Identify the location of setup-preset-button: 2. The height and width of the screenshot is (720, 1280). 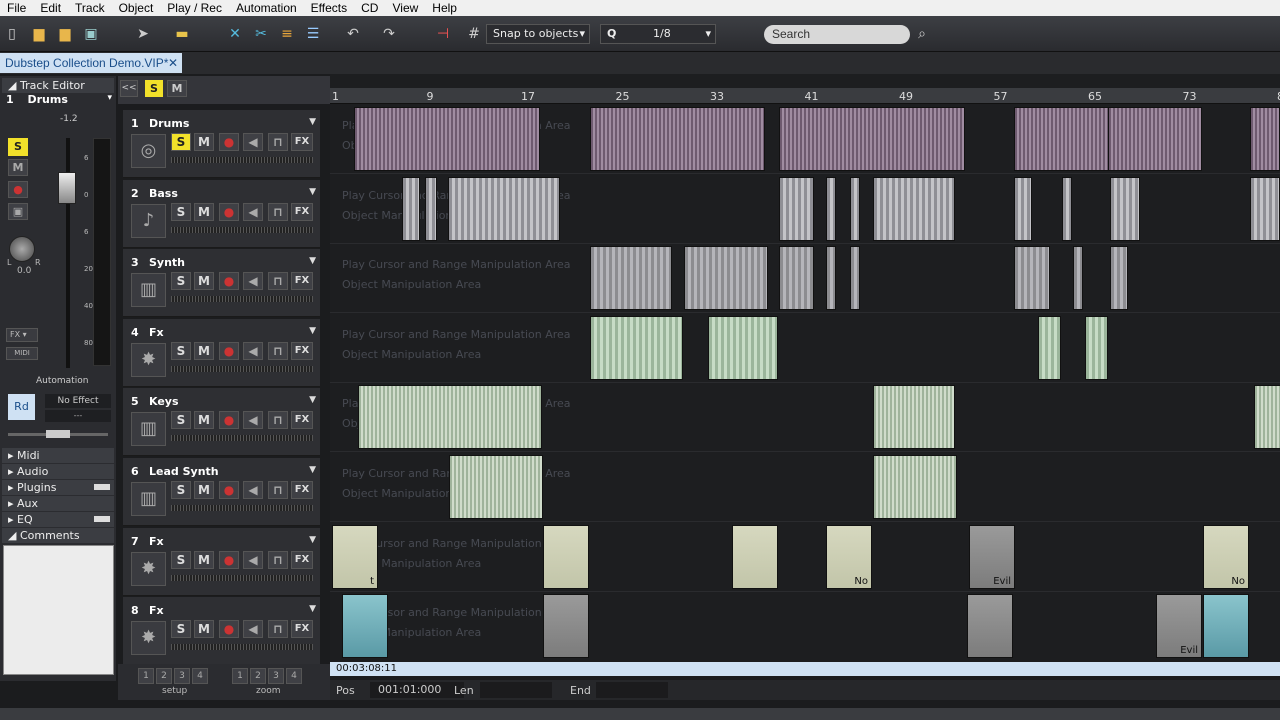
(164, 676).